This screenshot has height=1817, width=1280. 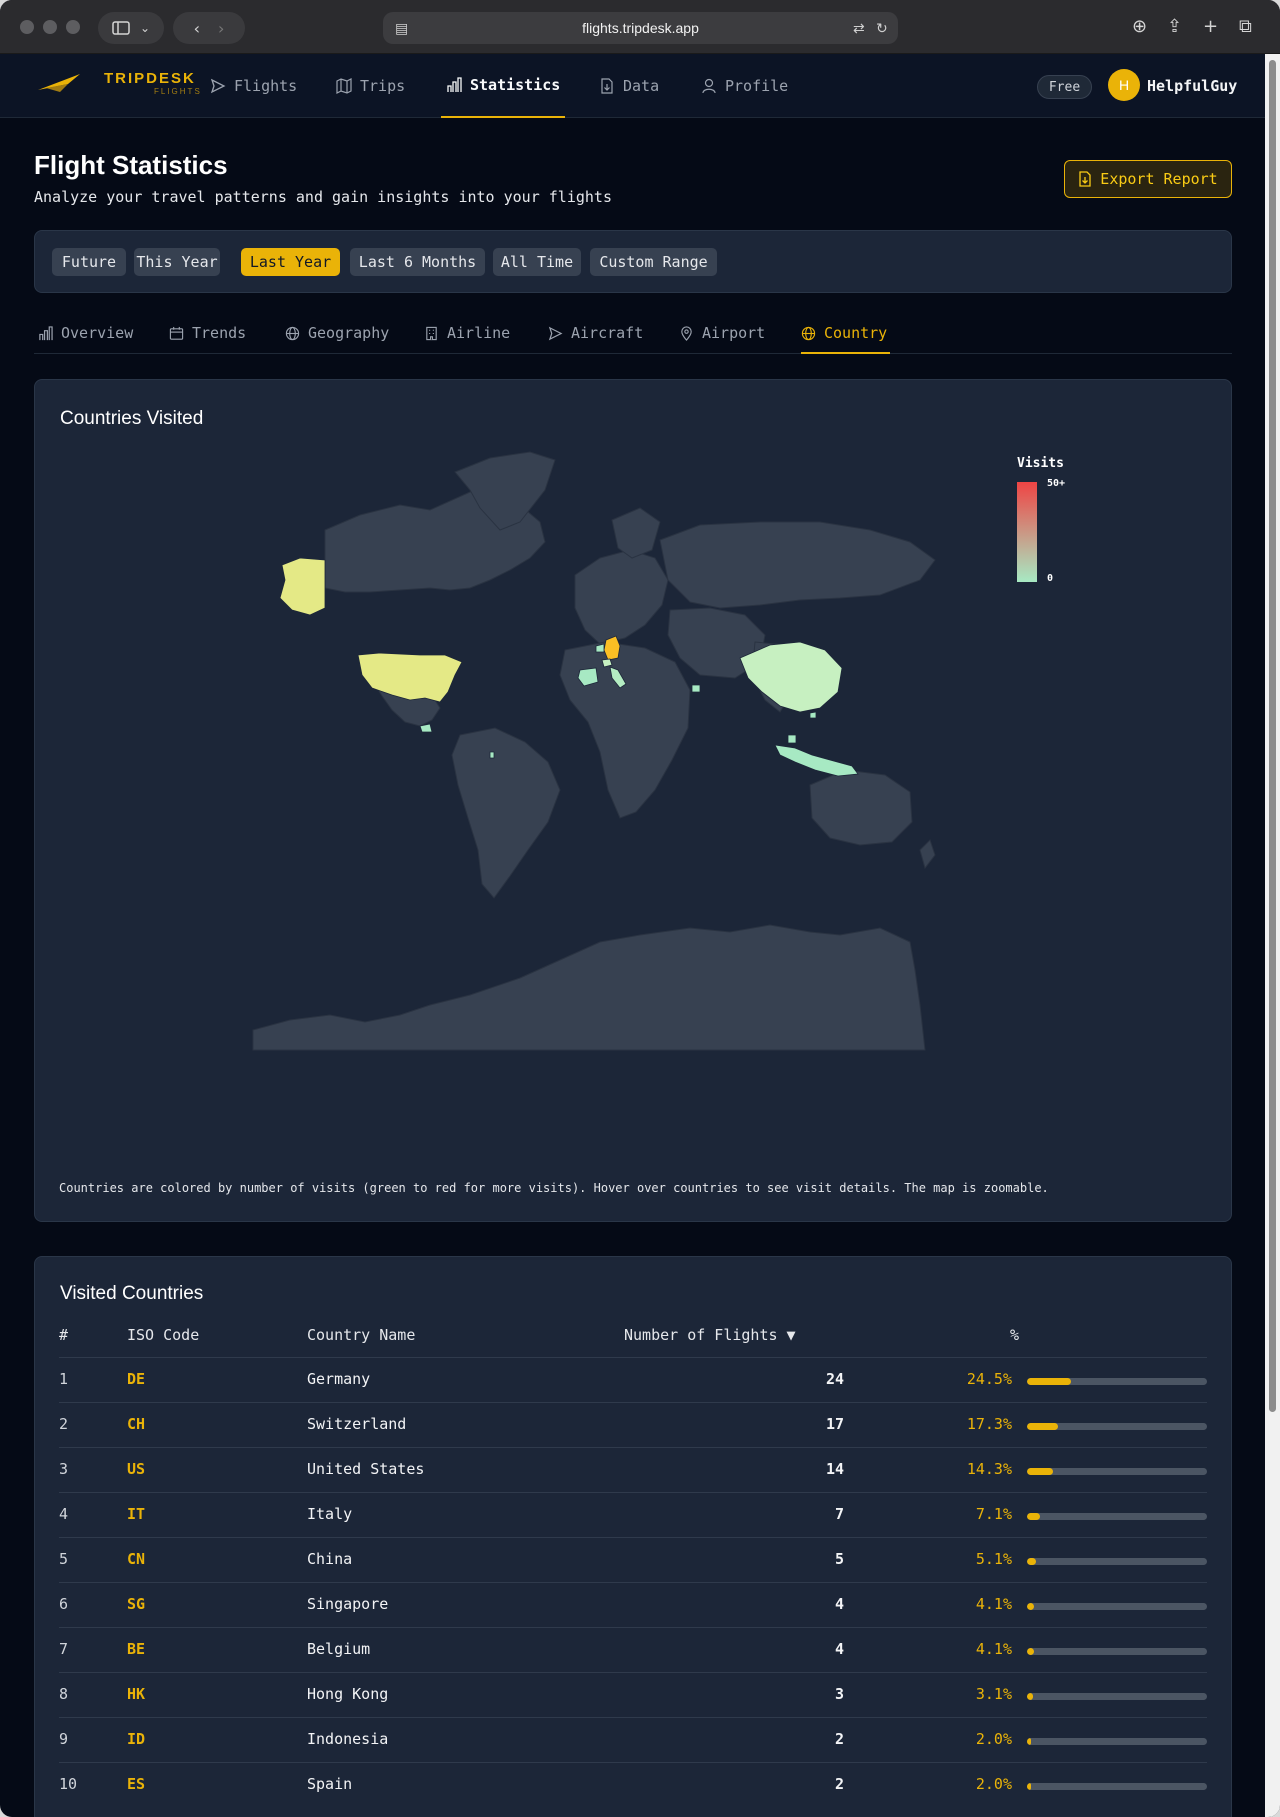 What do you see at coordinates (177, 262) in the screenshot?
I see `filter-this-year: This Year` at bounding box center [177, 262].